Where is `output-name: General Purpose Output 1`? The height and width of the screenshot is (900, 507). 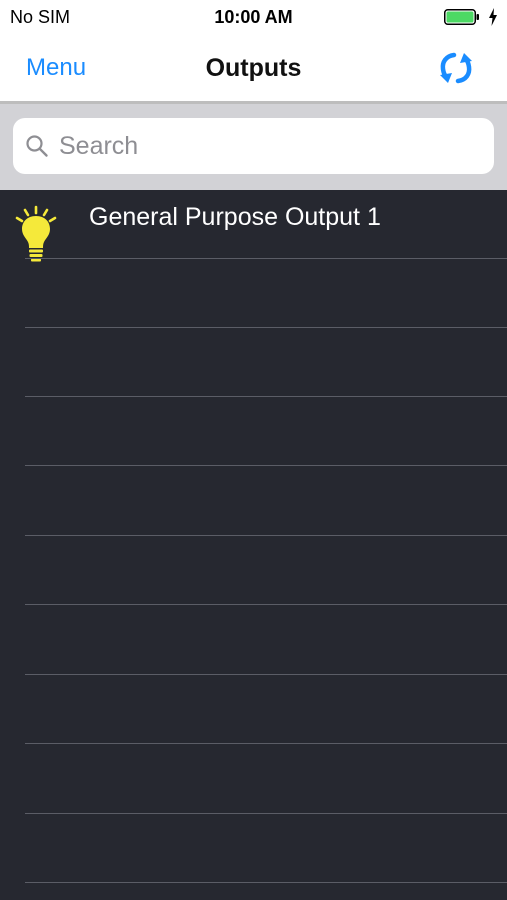
output-name: General Purpose Output 1 is located at coordinates (235, 217).